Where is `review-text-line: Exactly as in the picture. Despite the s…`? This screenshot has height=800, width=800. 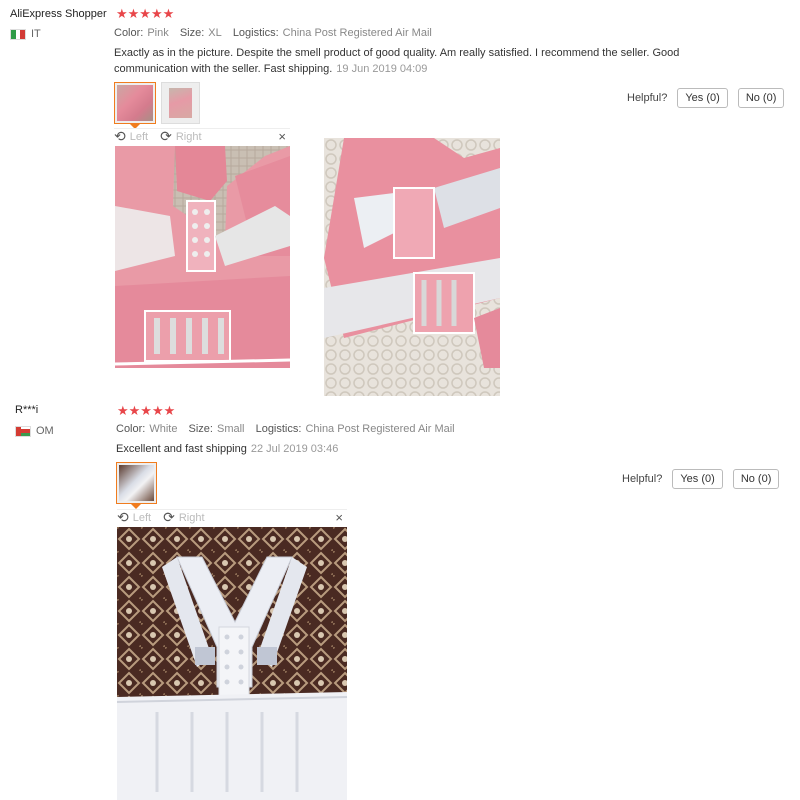 review-text-line: Exactly as in the picture. Despite the s… is located at coordinates (397, 53).